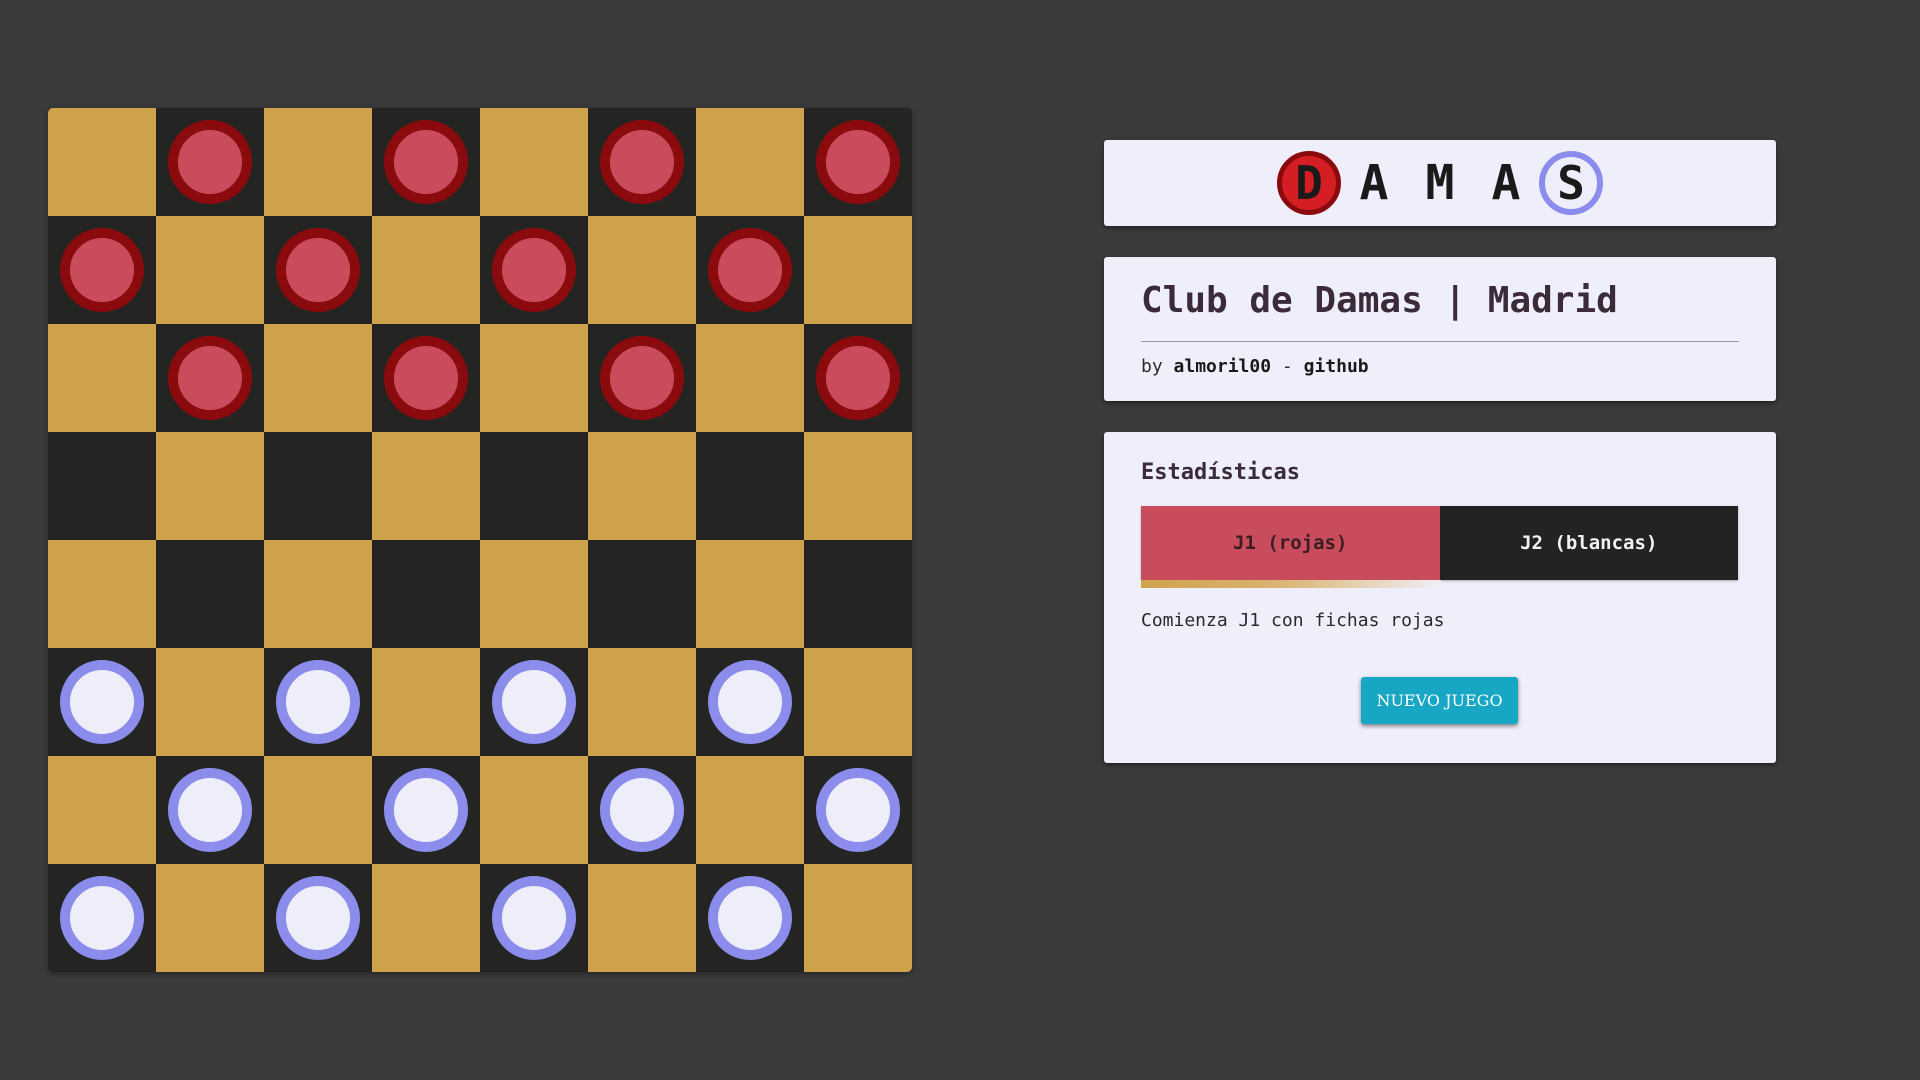  What do you see at coordinates (1440, 183) in the screenshot?
I see `logo-panel: D A M A S` at bounding box center [1440, 183].